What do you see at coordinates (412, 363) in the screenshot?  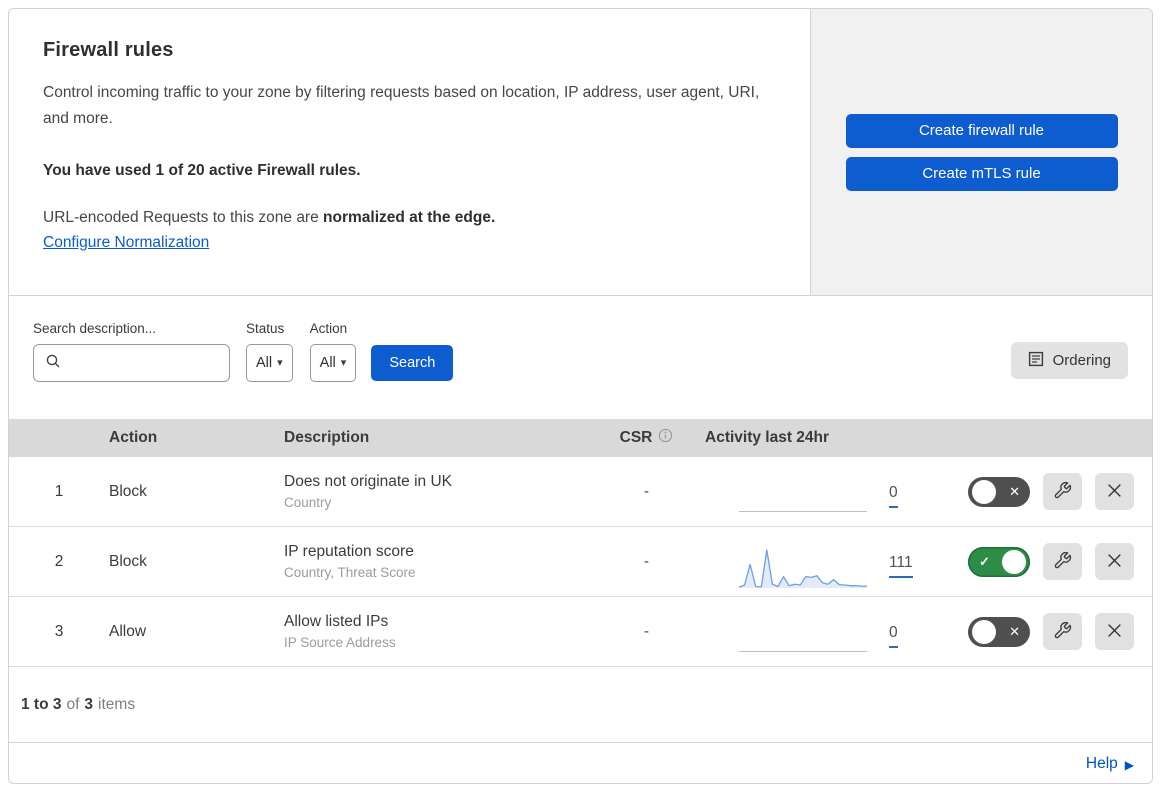 I see `search-button: Search` at bounding box center [412, 363].